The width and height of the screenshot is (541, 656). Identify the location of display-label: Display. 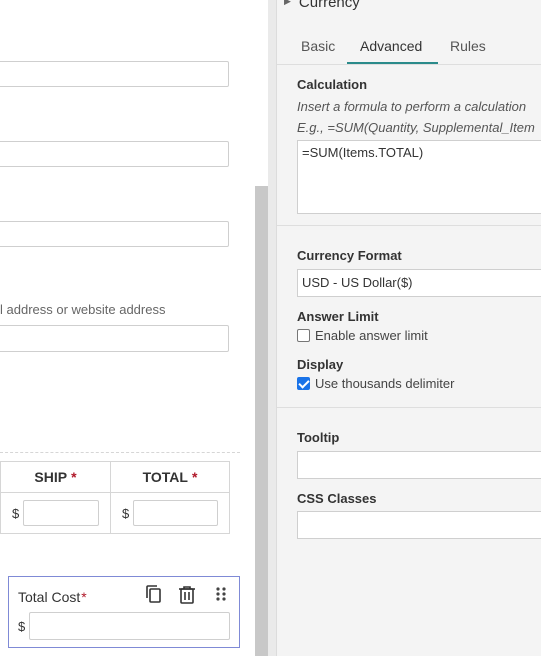
(320, 364).